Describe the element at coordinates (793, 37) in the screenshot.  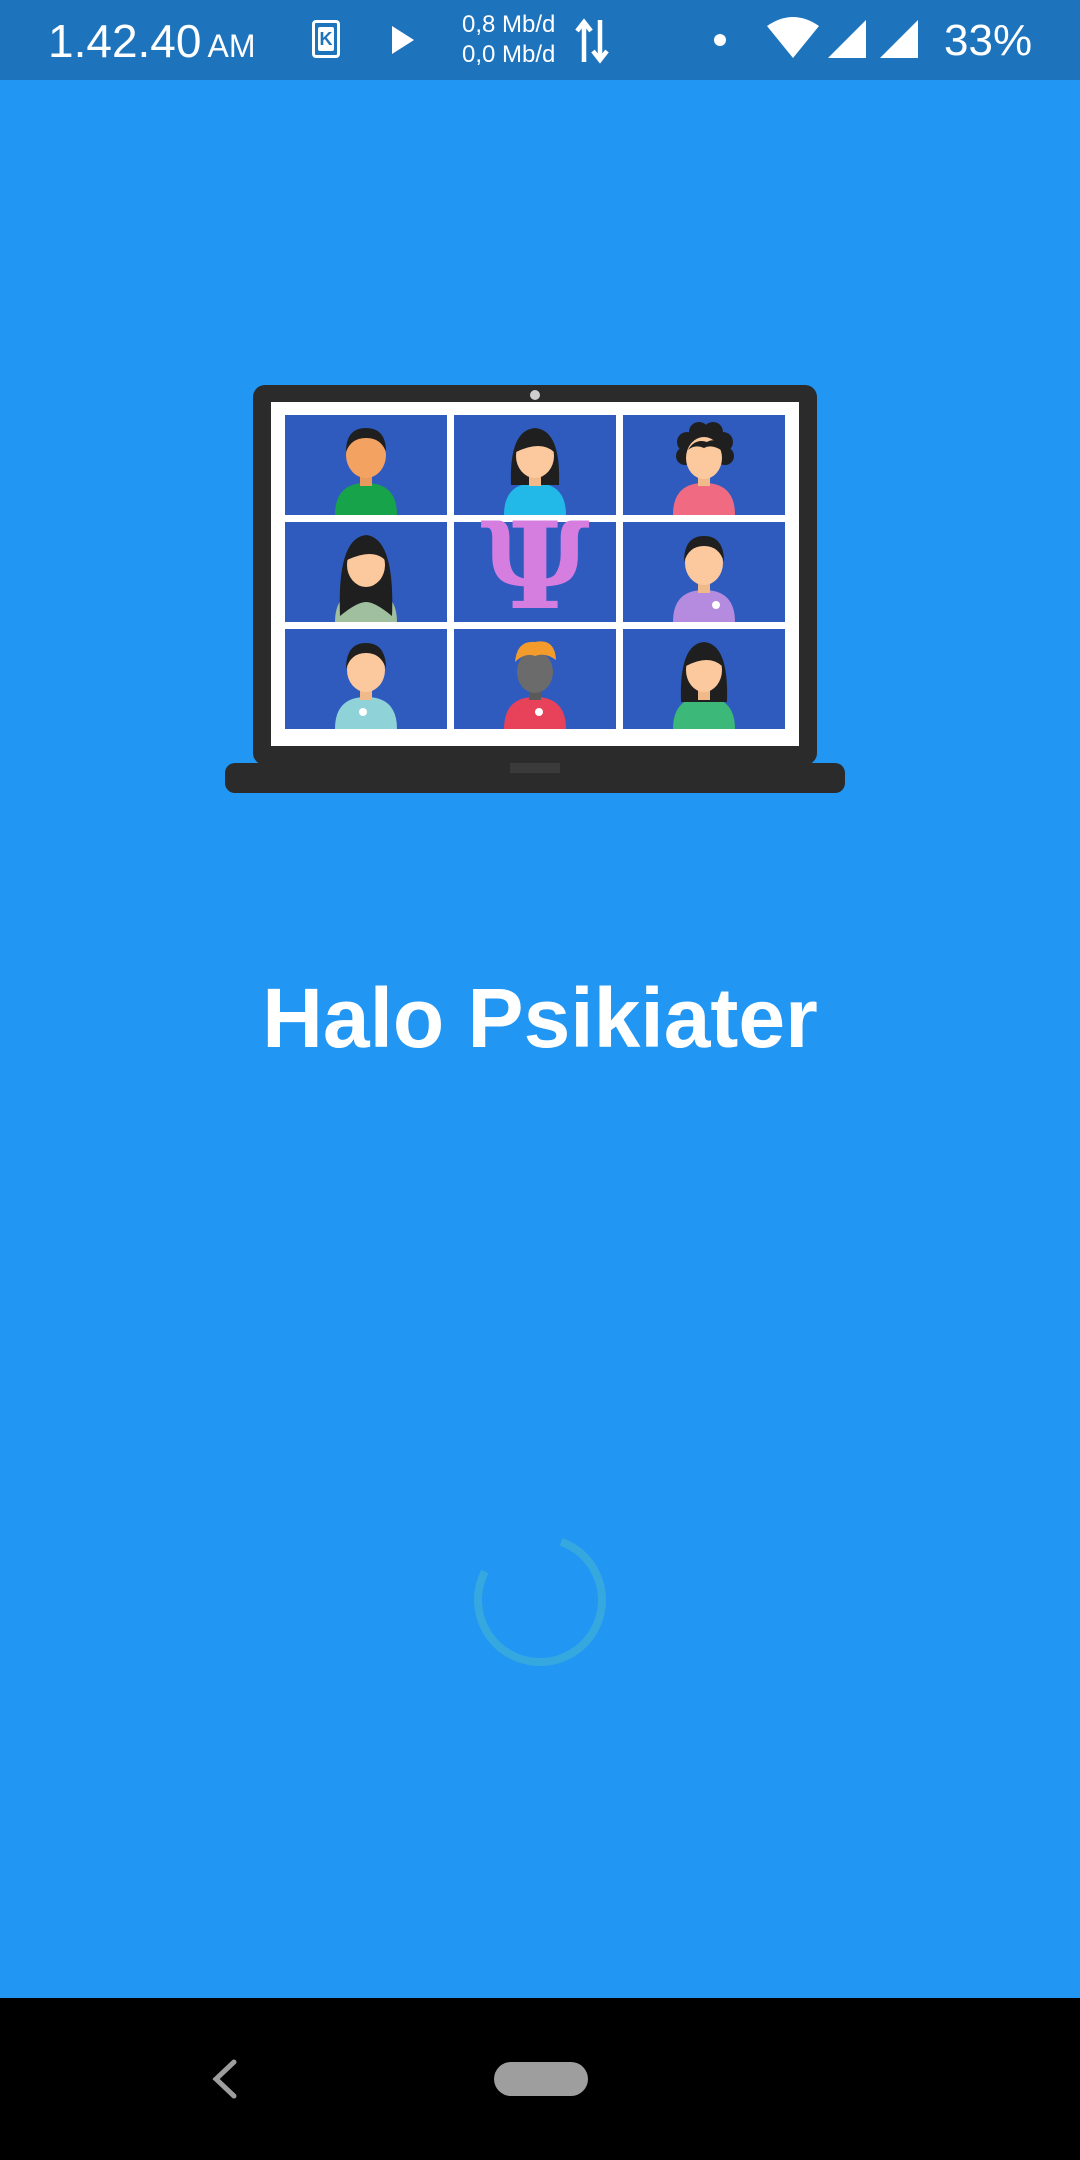
I see `wifi-icon` at that location.